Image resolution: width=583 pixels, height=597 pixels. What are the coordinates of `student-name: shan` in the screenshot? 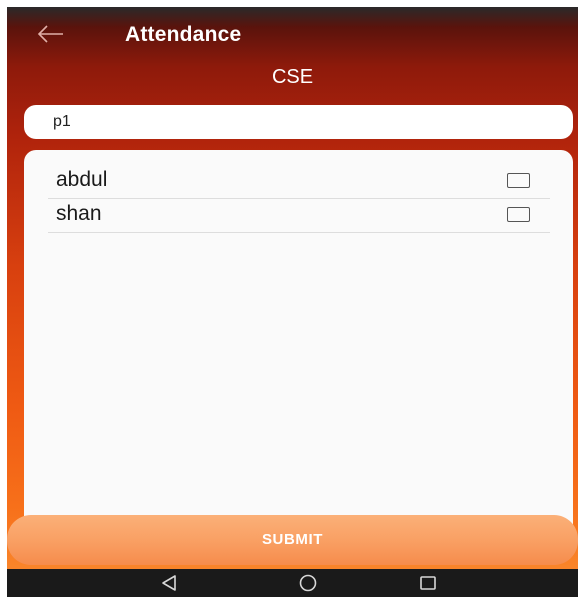 It's located at (79, 213).